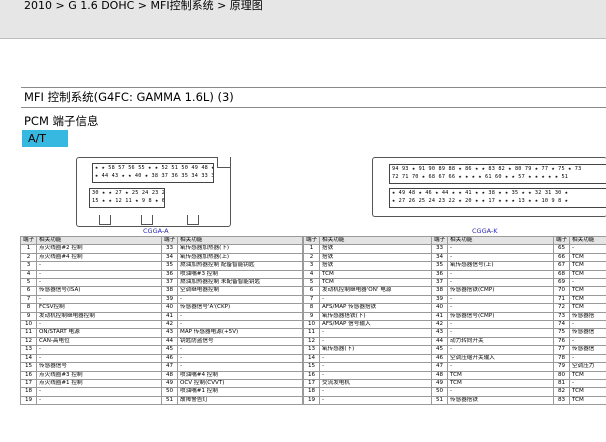 This screenshot has height=442, width=606. I want to click on table-row: 7-39-71 TCM, so click(454, 299).